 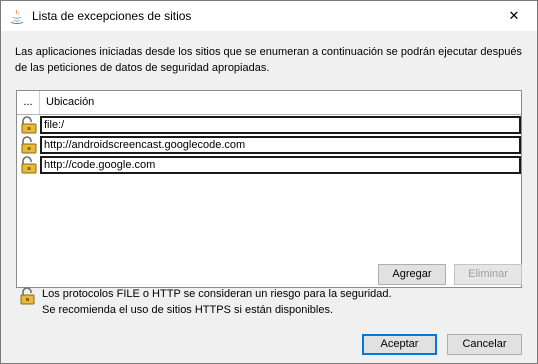 I want to click on java-app-icon, so click(x=17, y=16).